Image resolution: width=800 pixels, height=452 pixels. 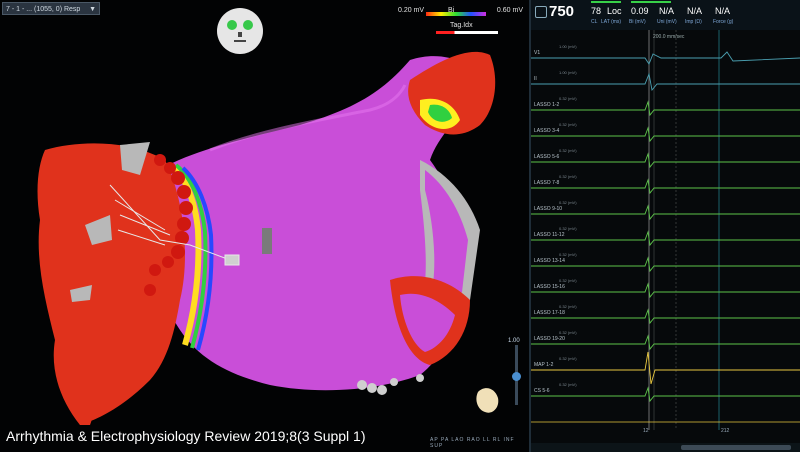 I want to click on channel-name: LASSO 13-14, so click(x=549, y=261).